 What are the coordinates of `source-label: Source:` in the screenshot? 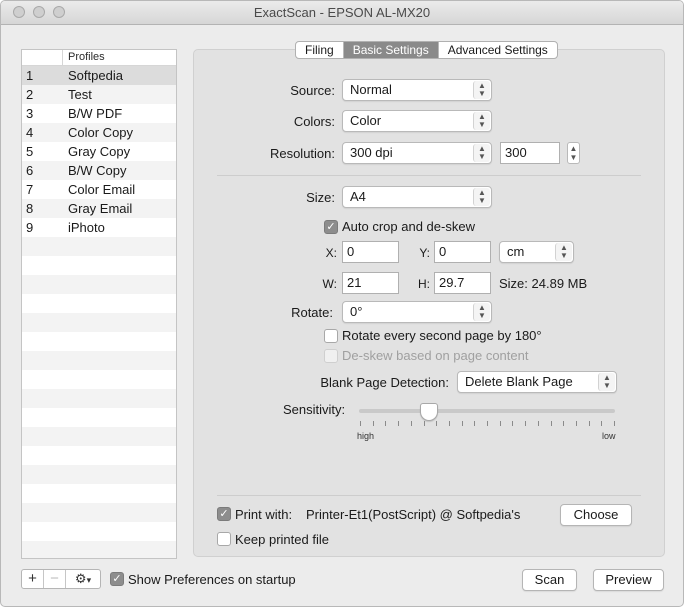 It's located at (312, 90).